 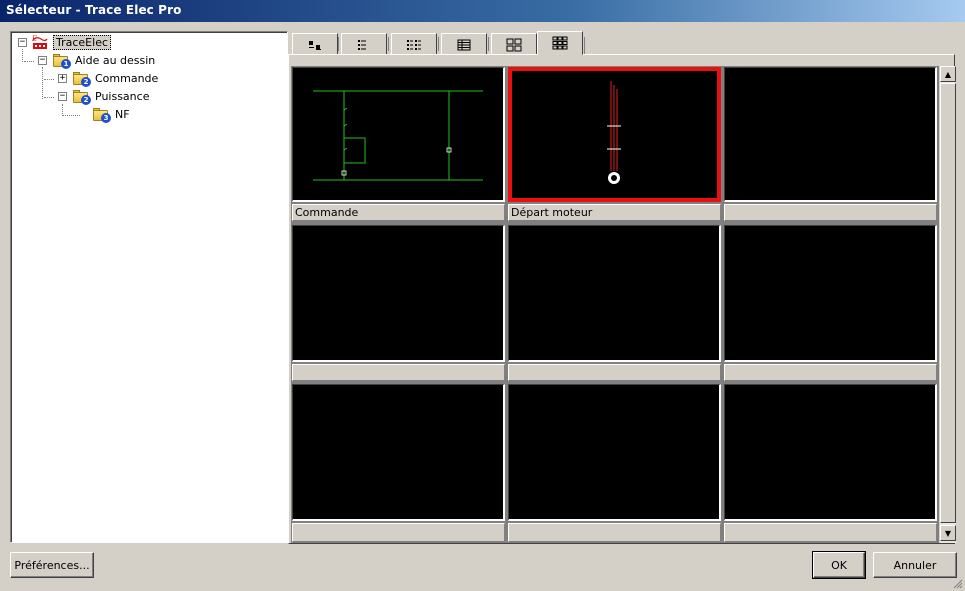 I want to click on tab-view-large-icons, so click(x=315, y=44).